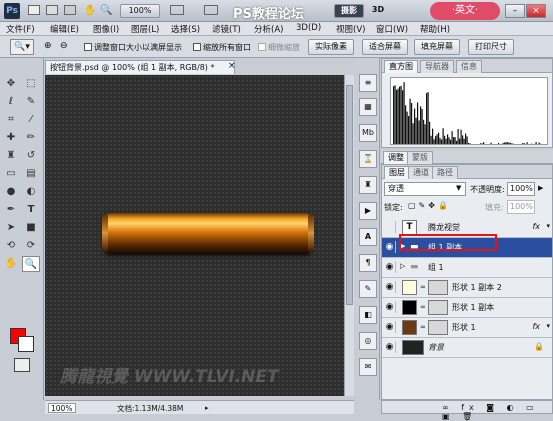 This screenshot has width=553, height=421. What do you see at coordinates (11, 174) in the screenshot?
I see `eraser-icon: ▭` at bounding box center [11, 174].